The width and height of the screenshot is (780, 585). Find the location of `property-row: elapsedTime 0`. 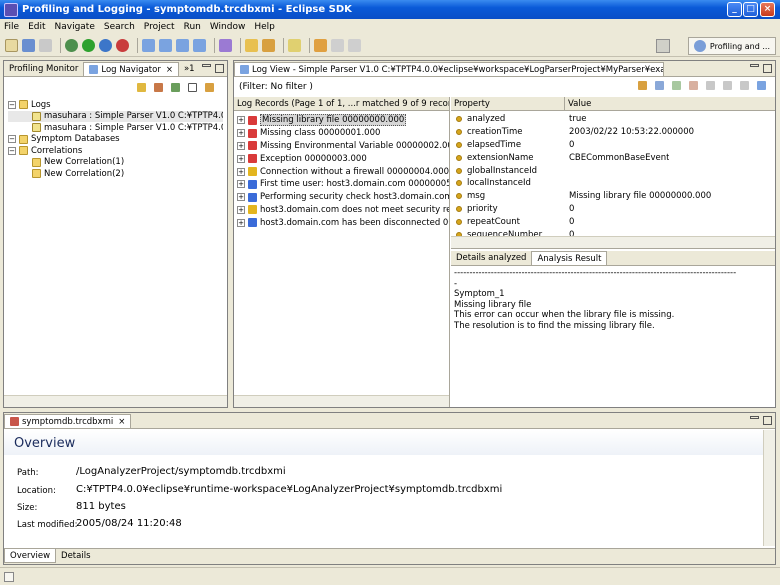

property-row: elapsedTime 0 is located at coordinates (613, 145).